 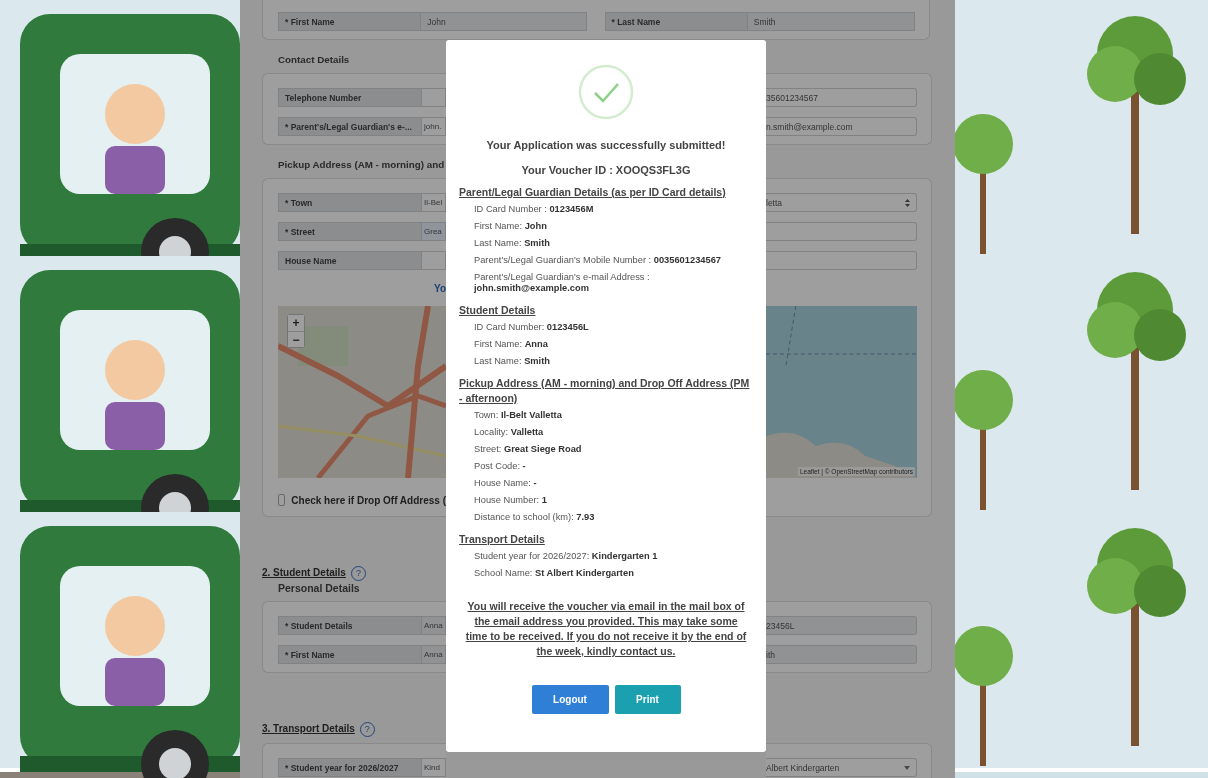 I want to click on print-button: Print, so click(x=647, y=699).